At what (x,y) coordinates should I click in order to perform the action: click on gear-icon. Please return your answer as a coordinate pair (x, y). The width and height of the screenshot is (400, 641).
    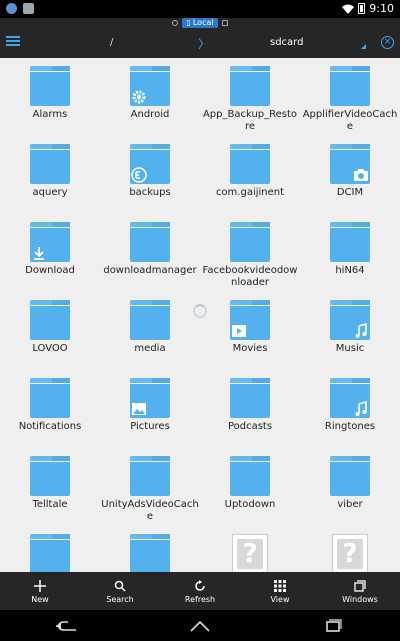
    Looking at the image, I should click on (139, 97).